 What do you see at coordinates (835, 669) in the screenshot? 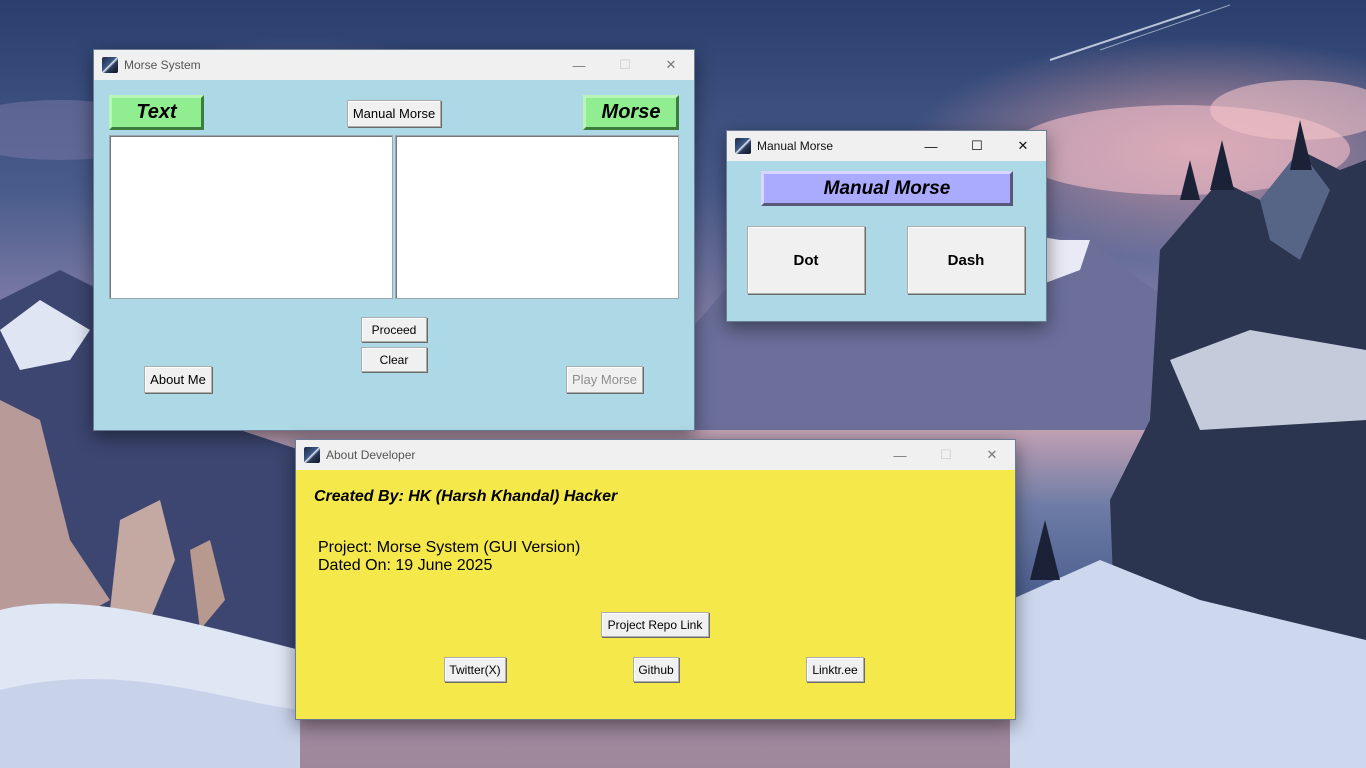
I see `linktree-button: Linktr.ee` at bounding box center [835, 669].